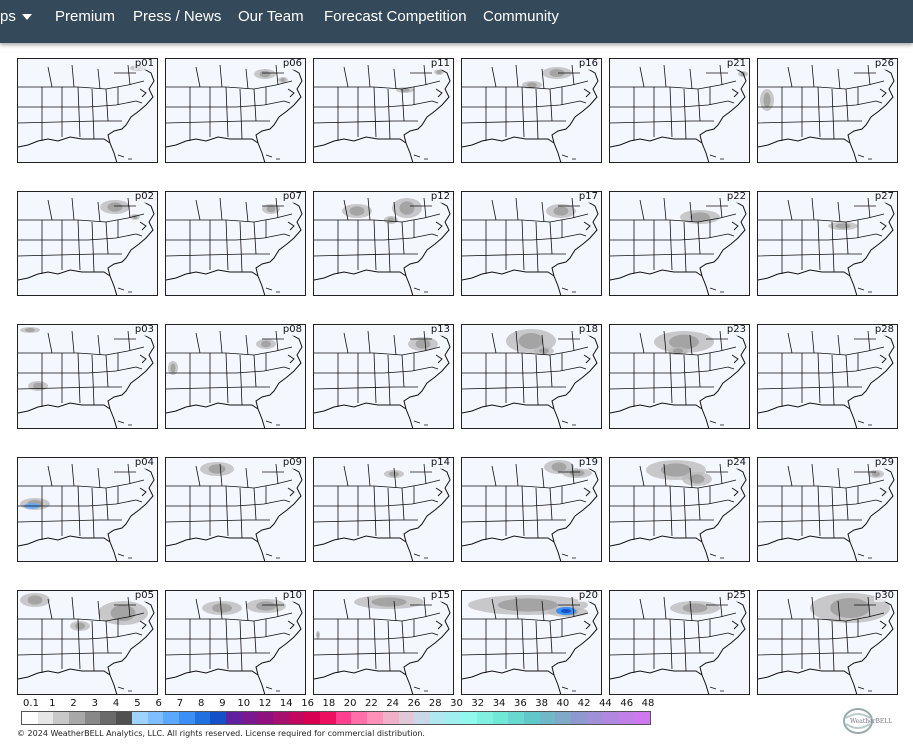  What do you see at coordinates (563, 703) in the screenshot?
I see `color-scale-tick: 40` at bounding box center [563, 703].